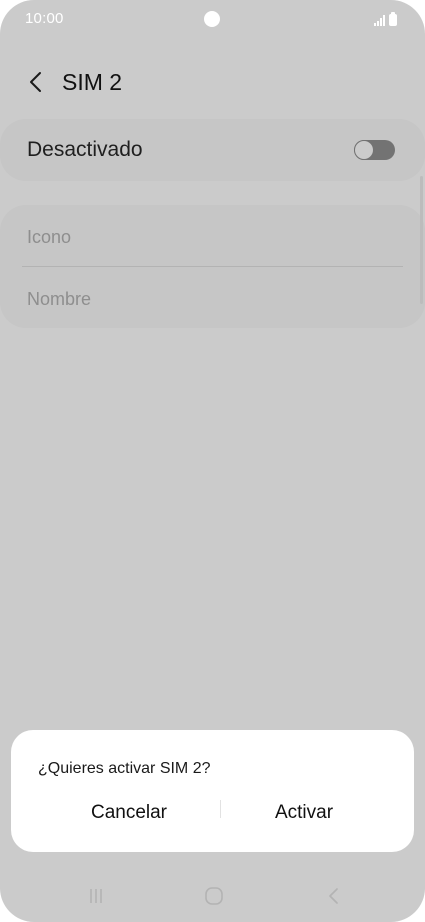  Describe the element at coordinates (124, 768) in the screenshot. I see `dialog-message: ¿Quieres activar SIM 2?` at that location.